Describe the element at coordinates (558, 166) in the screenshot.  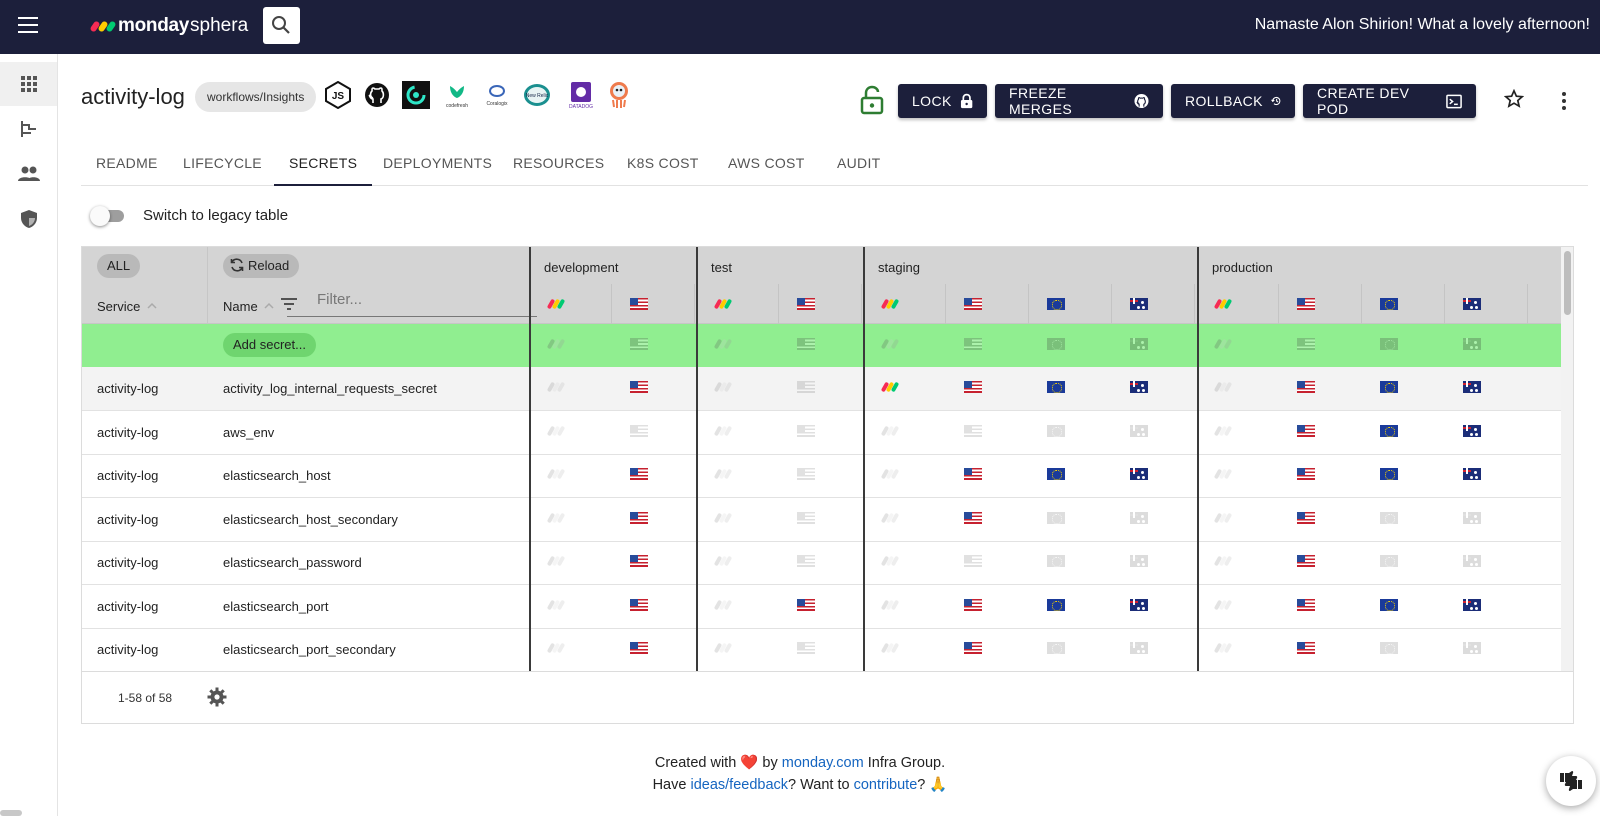
I see `tab-resources: RESOURCES` at that location.